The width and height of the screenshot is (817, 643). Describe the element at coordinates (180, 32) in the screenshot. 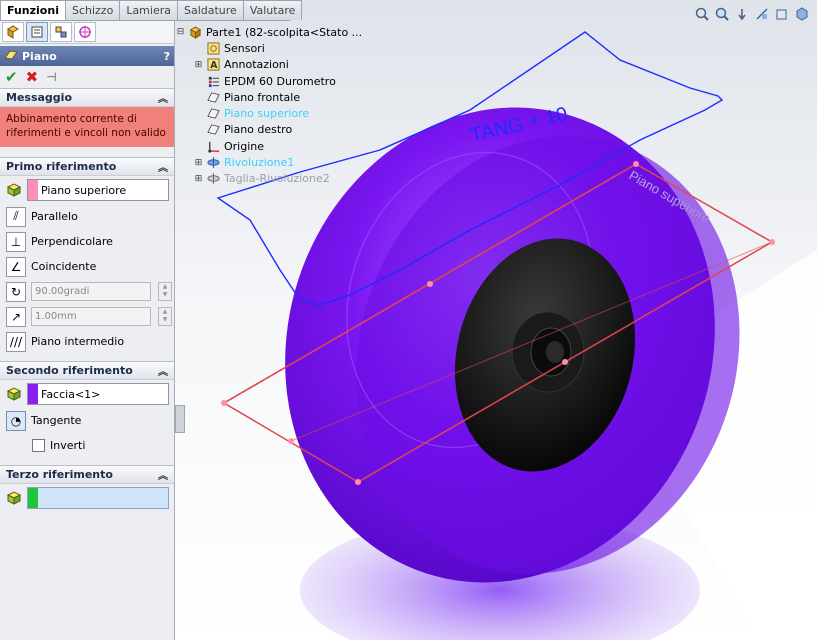

I see `expand-toggle-icon: ⊟` at that location.